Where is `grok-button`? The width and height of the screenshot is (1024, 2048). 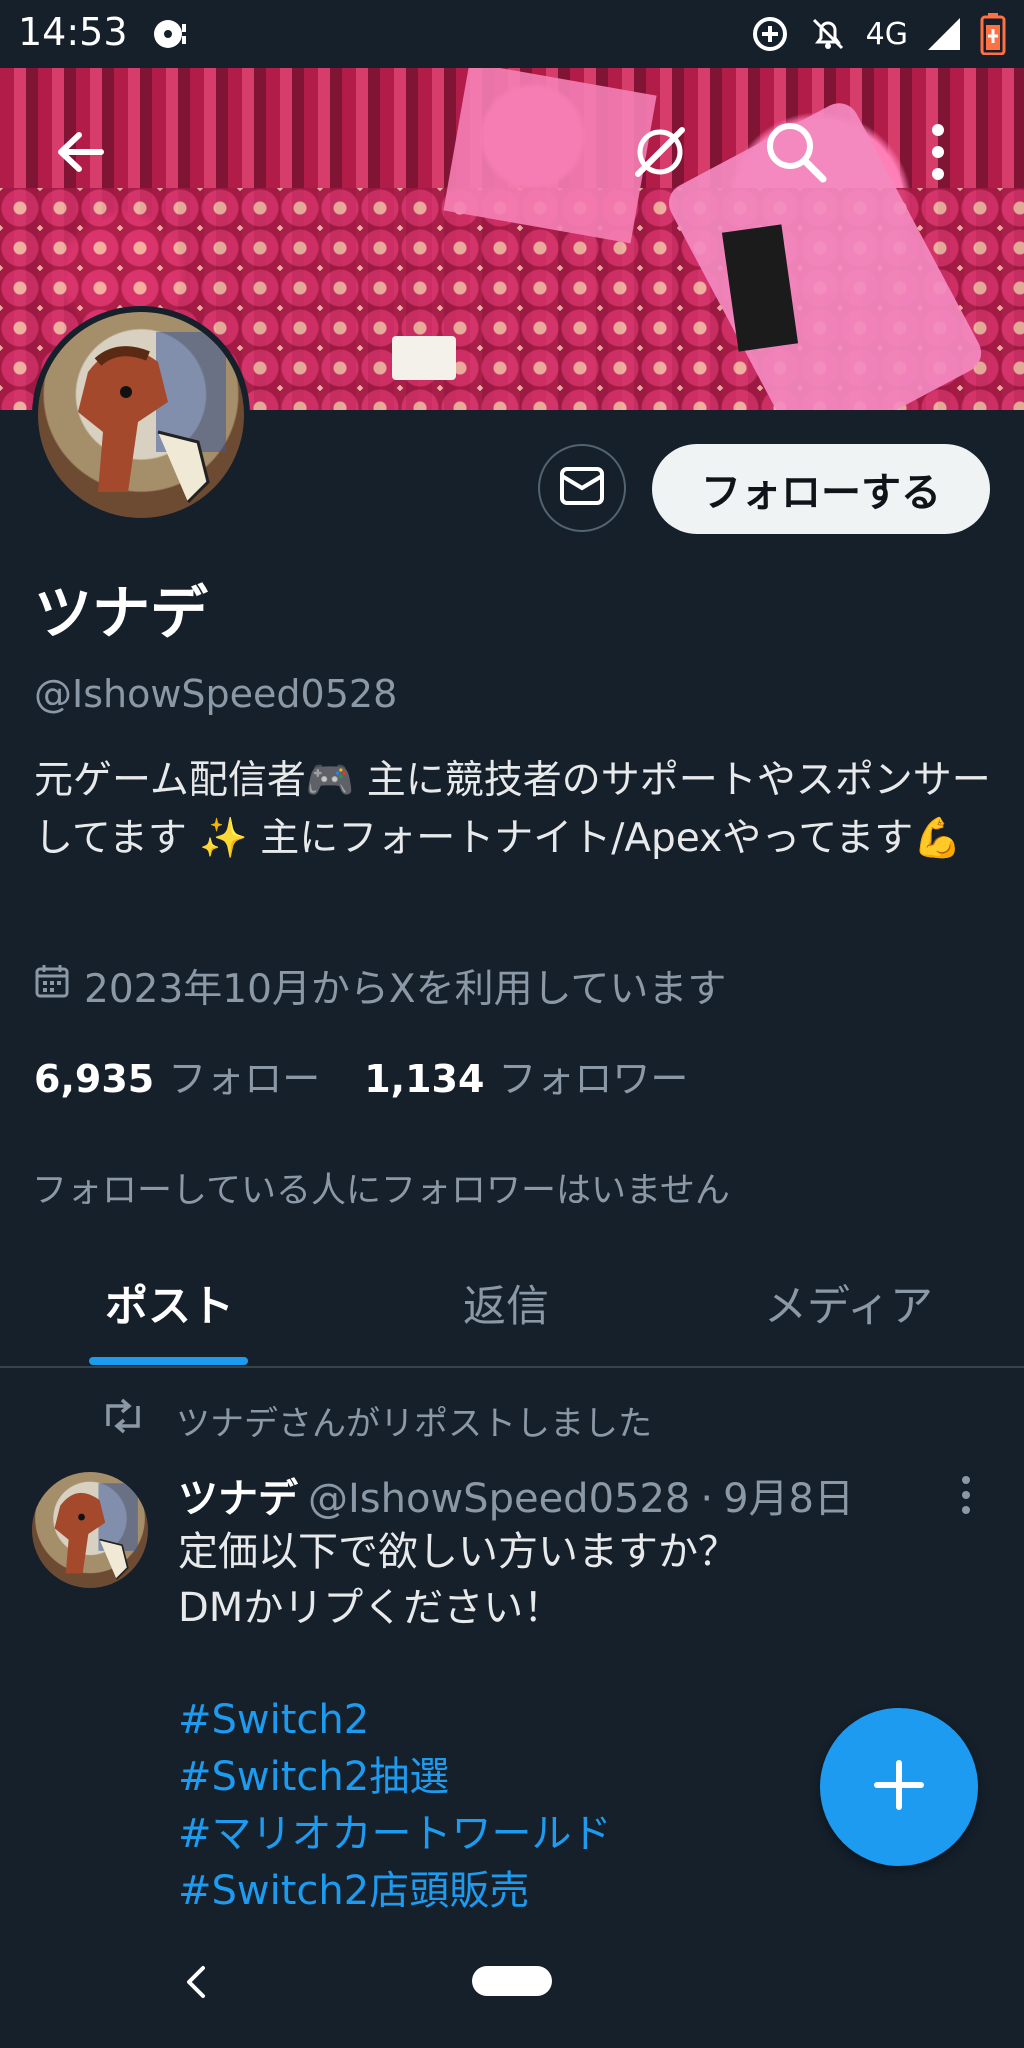 grok-button is located at coordinates (660, 152).